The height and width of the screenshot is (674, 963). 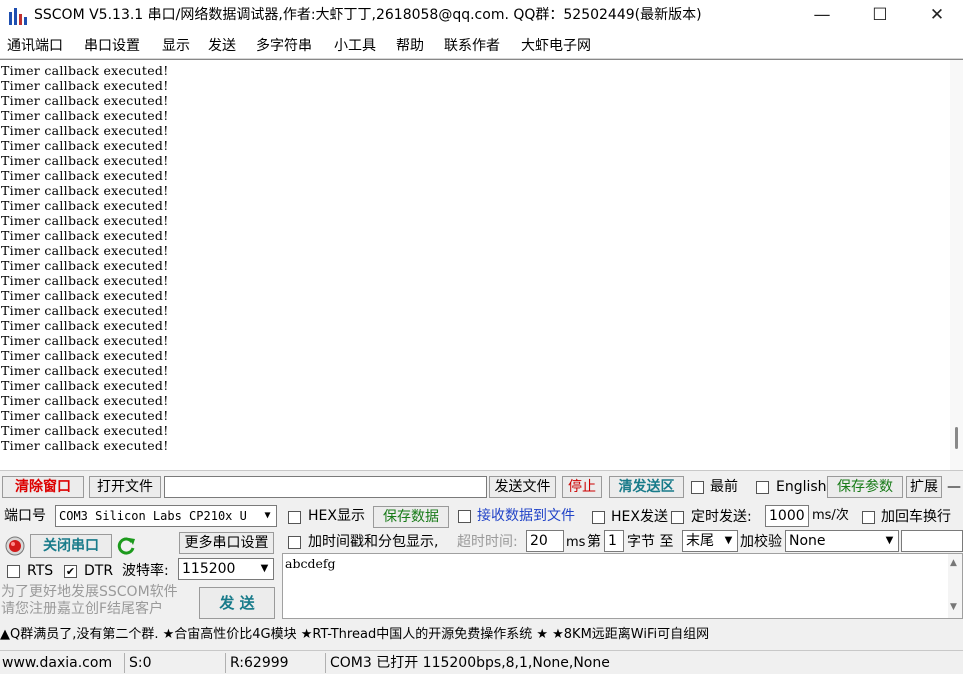 I want to click on more-serial-settings-button: 更多串口设置, so click(x=226, y=543).